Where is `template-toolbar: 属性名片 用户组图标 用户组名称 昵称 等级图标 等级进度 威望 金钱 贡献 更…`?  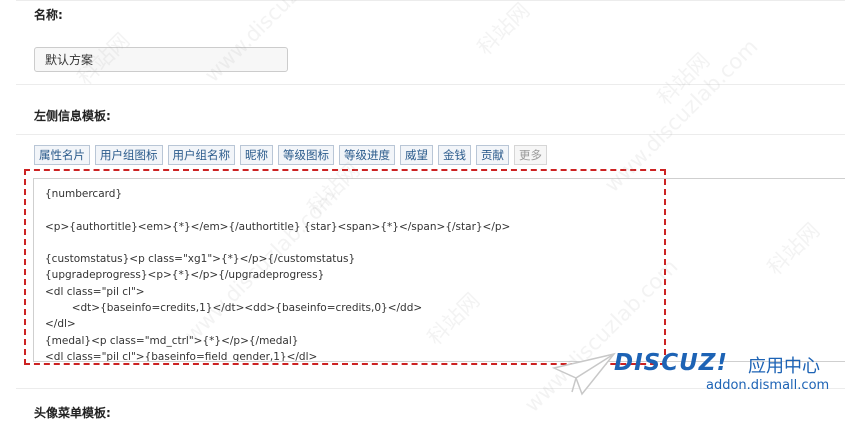
template-toolbar: 属性名片 用户组图标 用户组名称 昵称 等级图标 等级进度 威望 金钱 贡献 更… is located at coordinates (293, 155).